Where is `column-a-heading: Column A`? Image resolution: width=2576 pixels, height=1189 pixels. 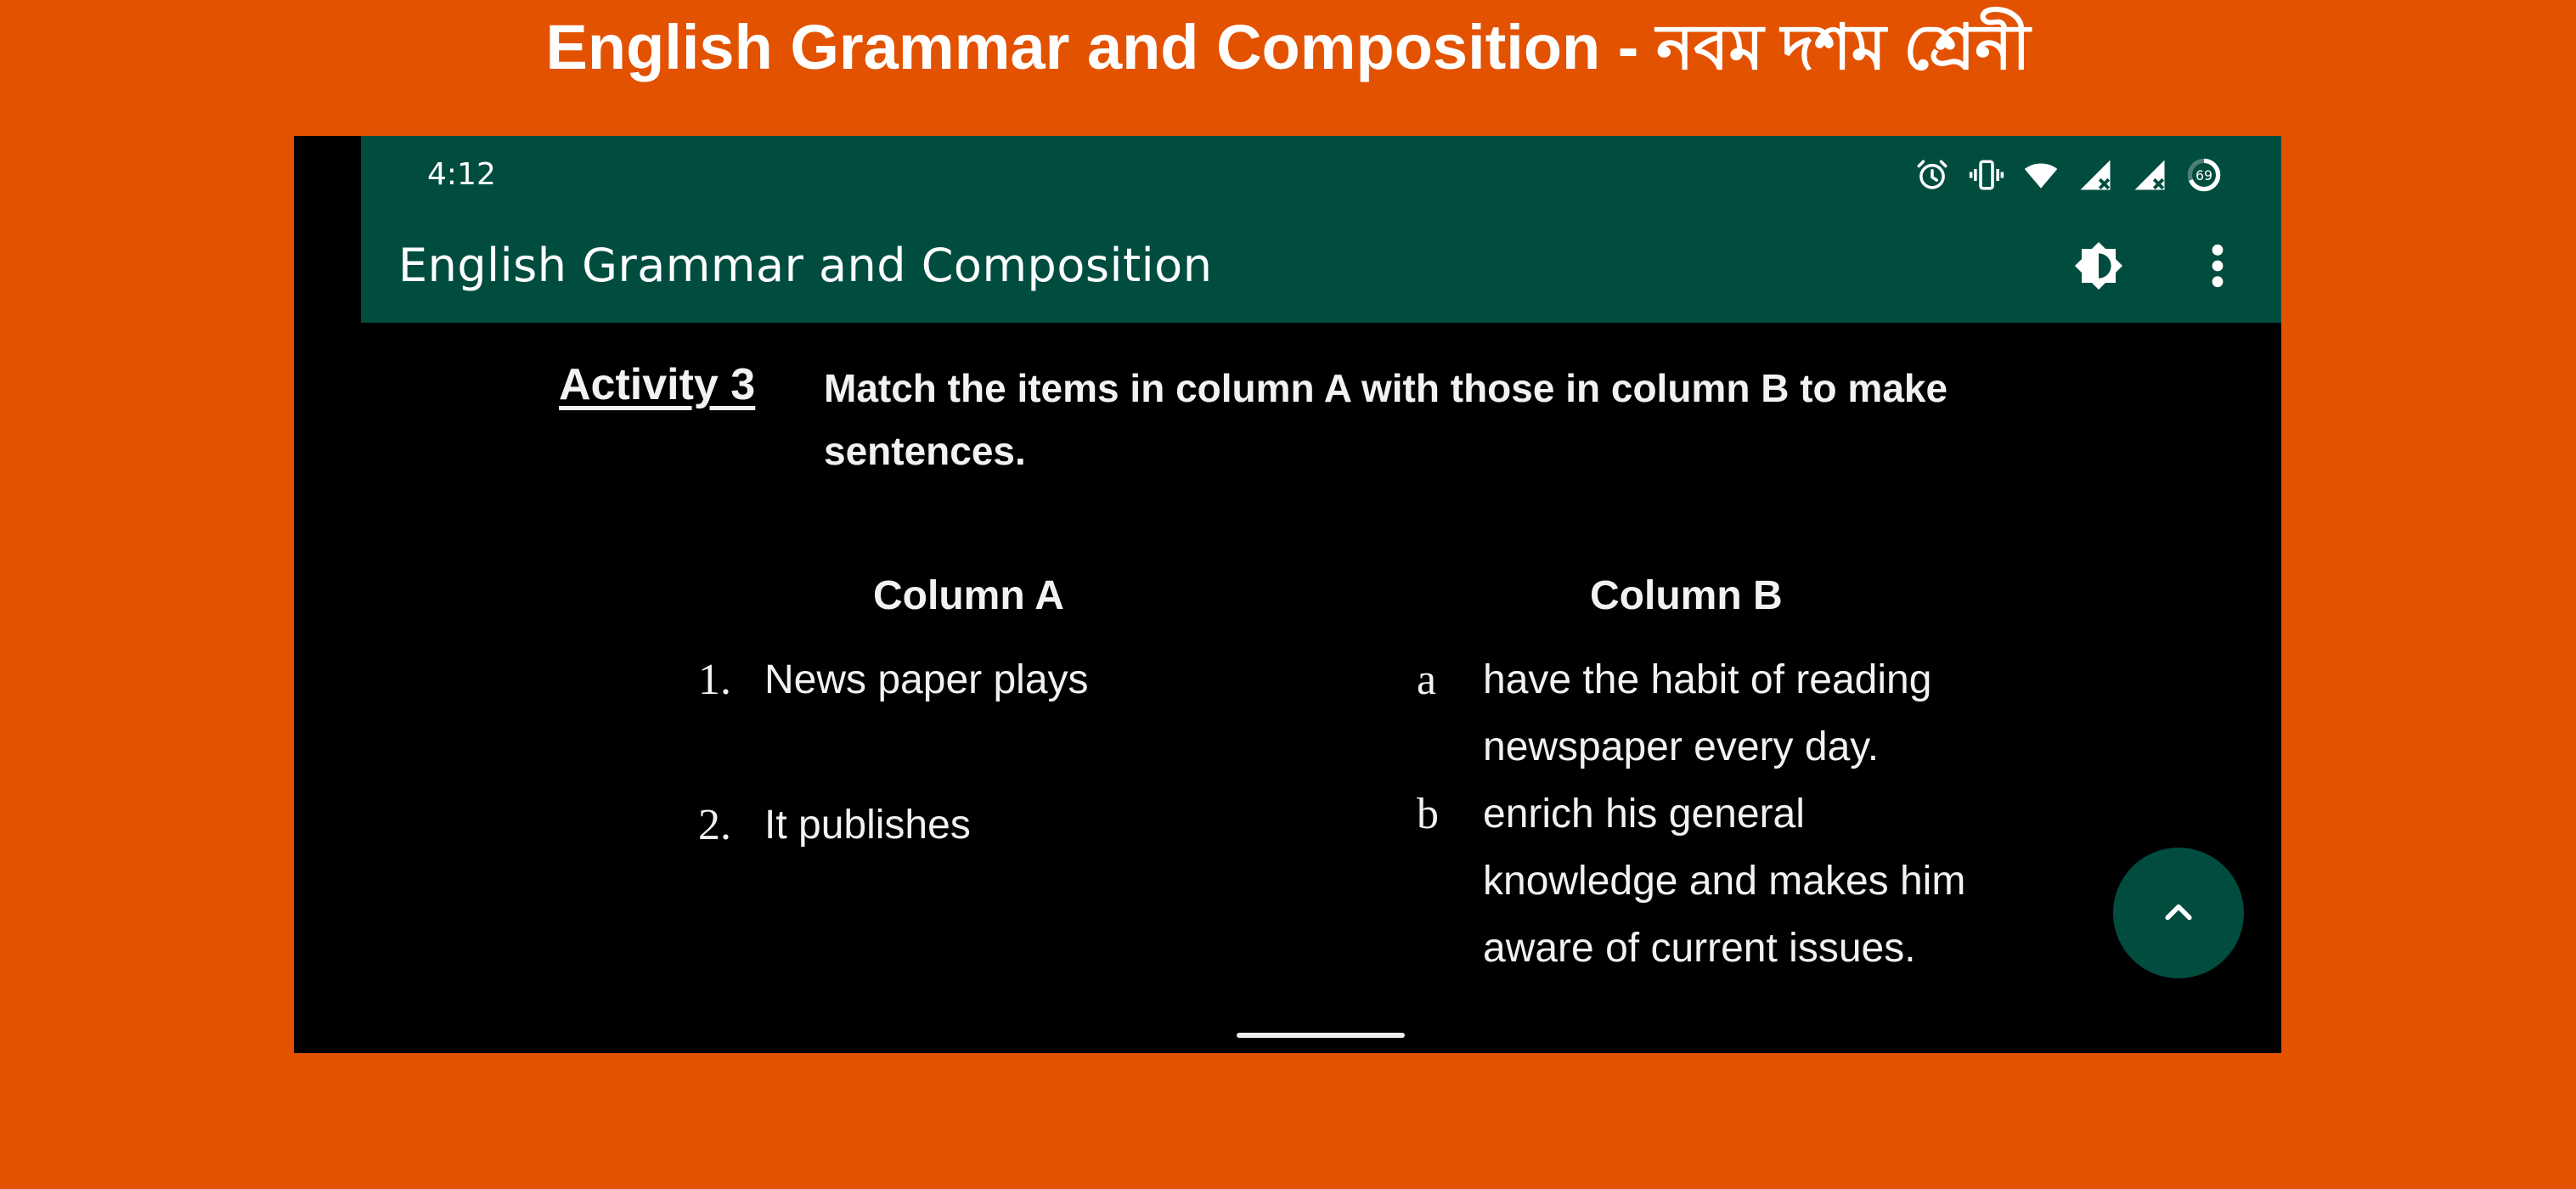
column-a-heading: Column A is located at coordinates (968, 596).